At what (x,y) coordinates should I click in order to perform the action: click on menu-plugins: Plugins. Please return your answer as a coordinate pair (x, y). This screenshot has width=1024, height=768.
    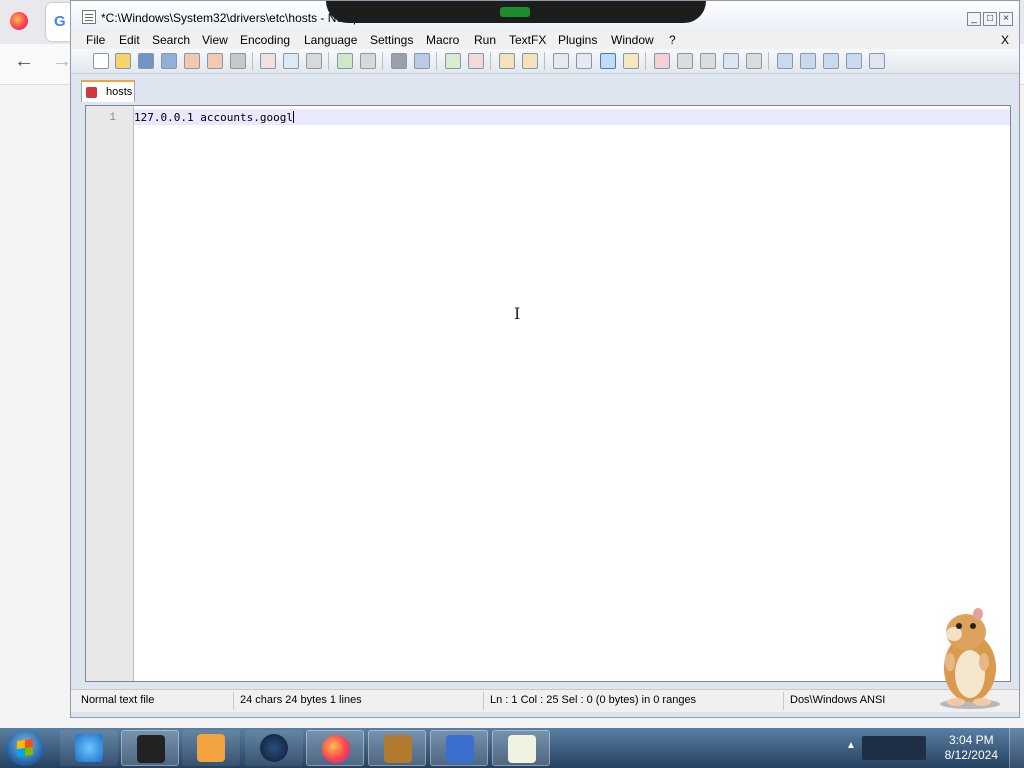
    Looking at the image, I should click on (577, 40).